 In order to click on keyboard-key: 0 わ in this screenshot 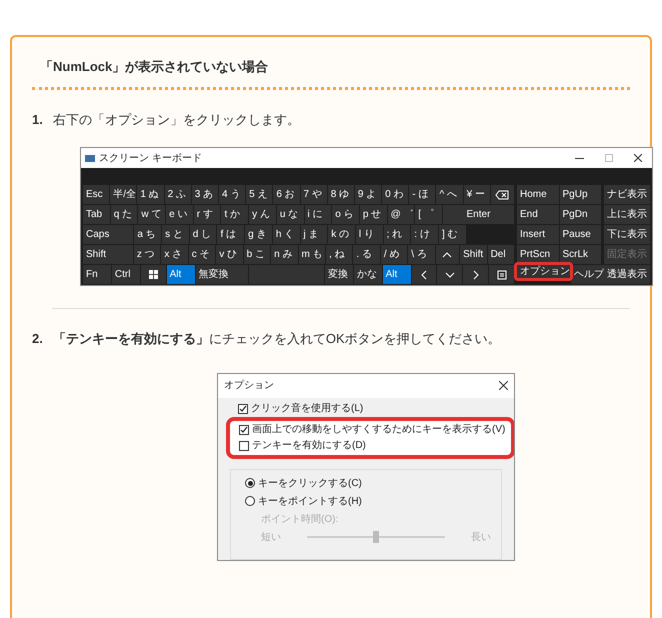, I will do `click(395, 194)`.